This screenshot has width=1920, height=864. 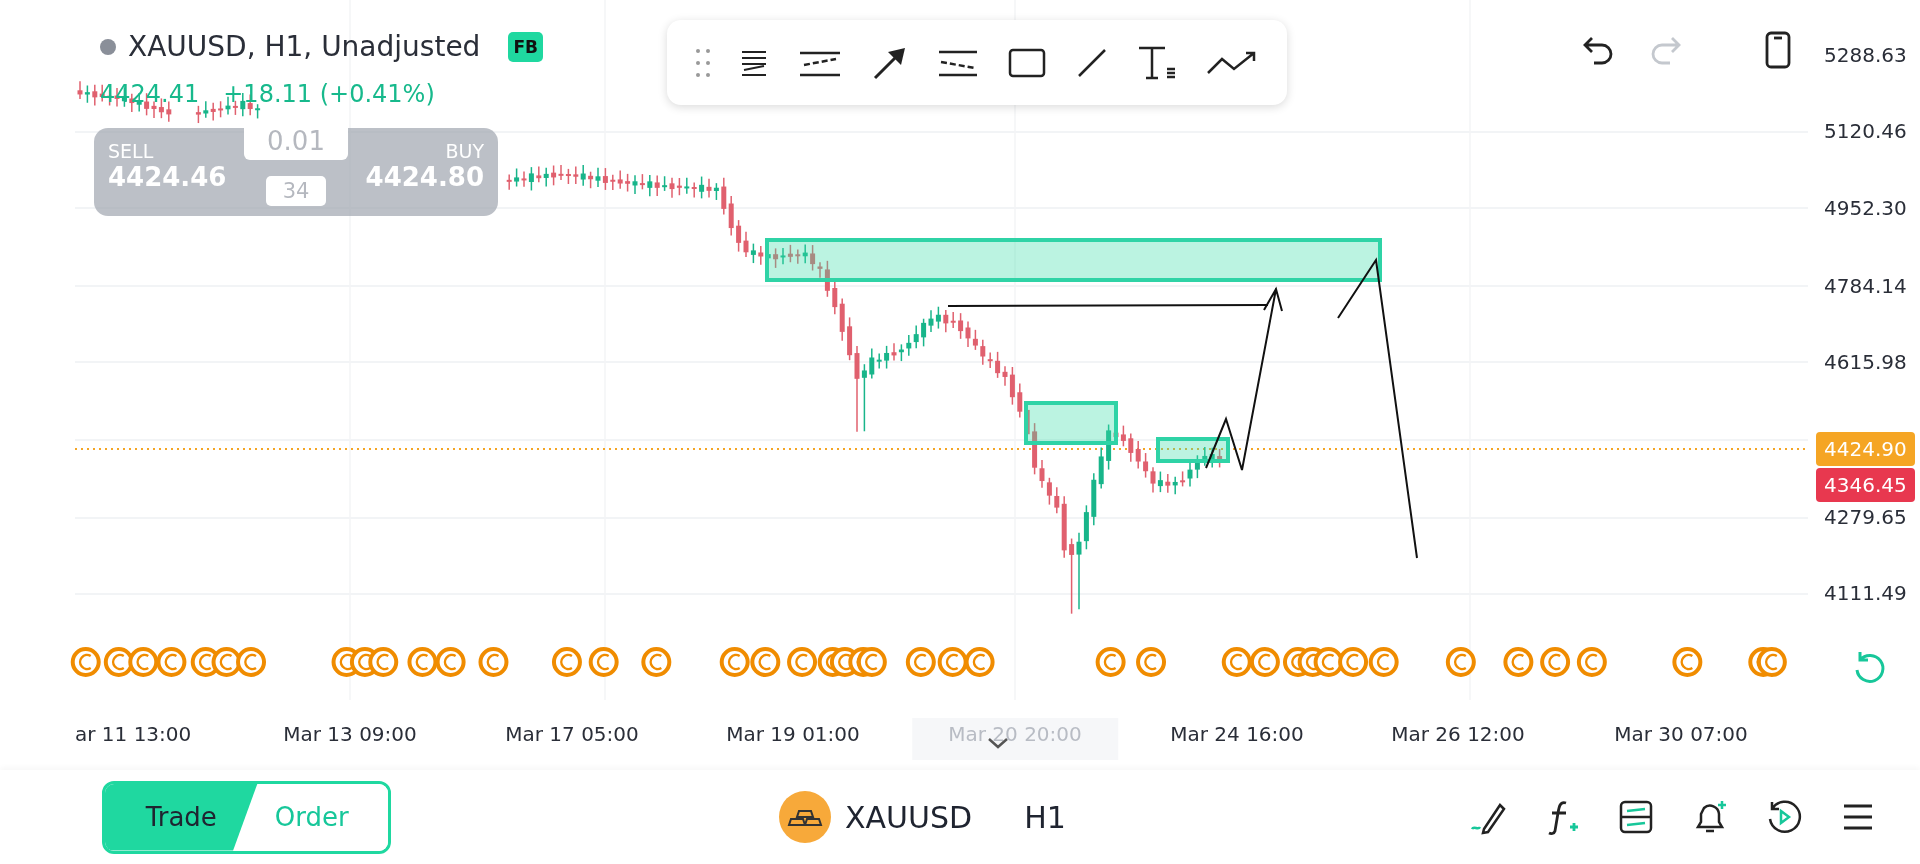 What do you see at coordinates (1681, 734) in the screenshot?
I see `time-label: Mar 30 07:00` at bounding box center [1681, 734].